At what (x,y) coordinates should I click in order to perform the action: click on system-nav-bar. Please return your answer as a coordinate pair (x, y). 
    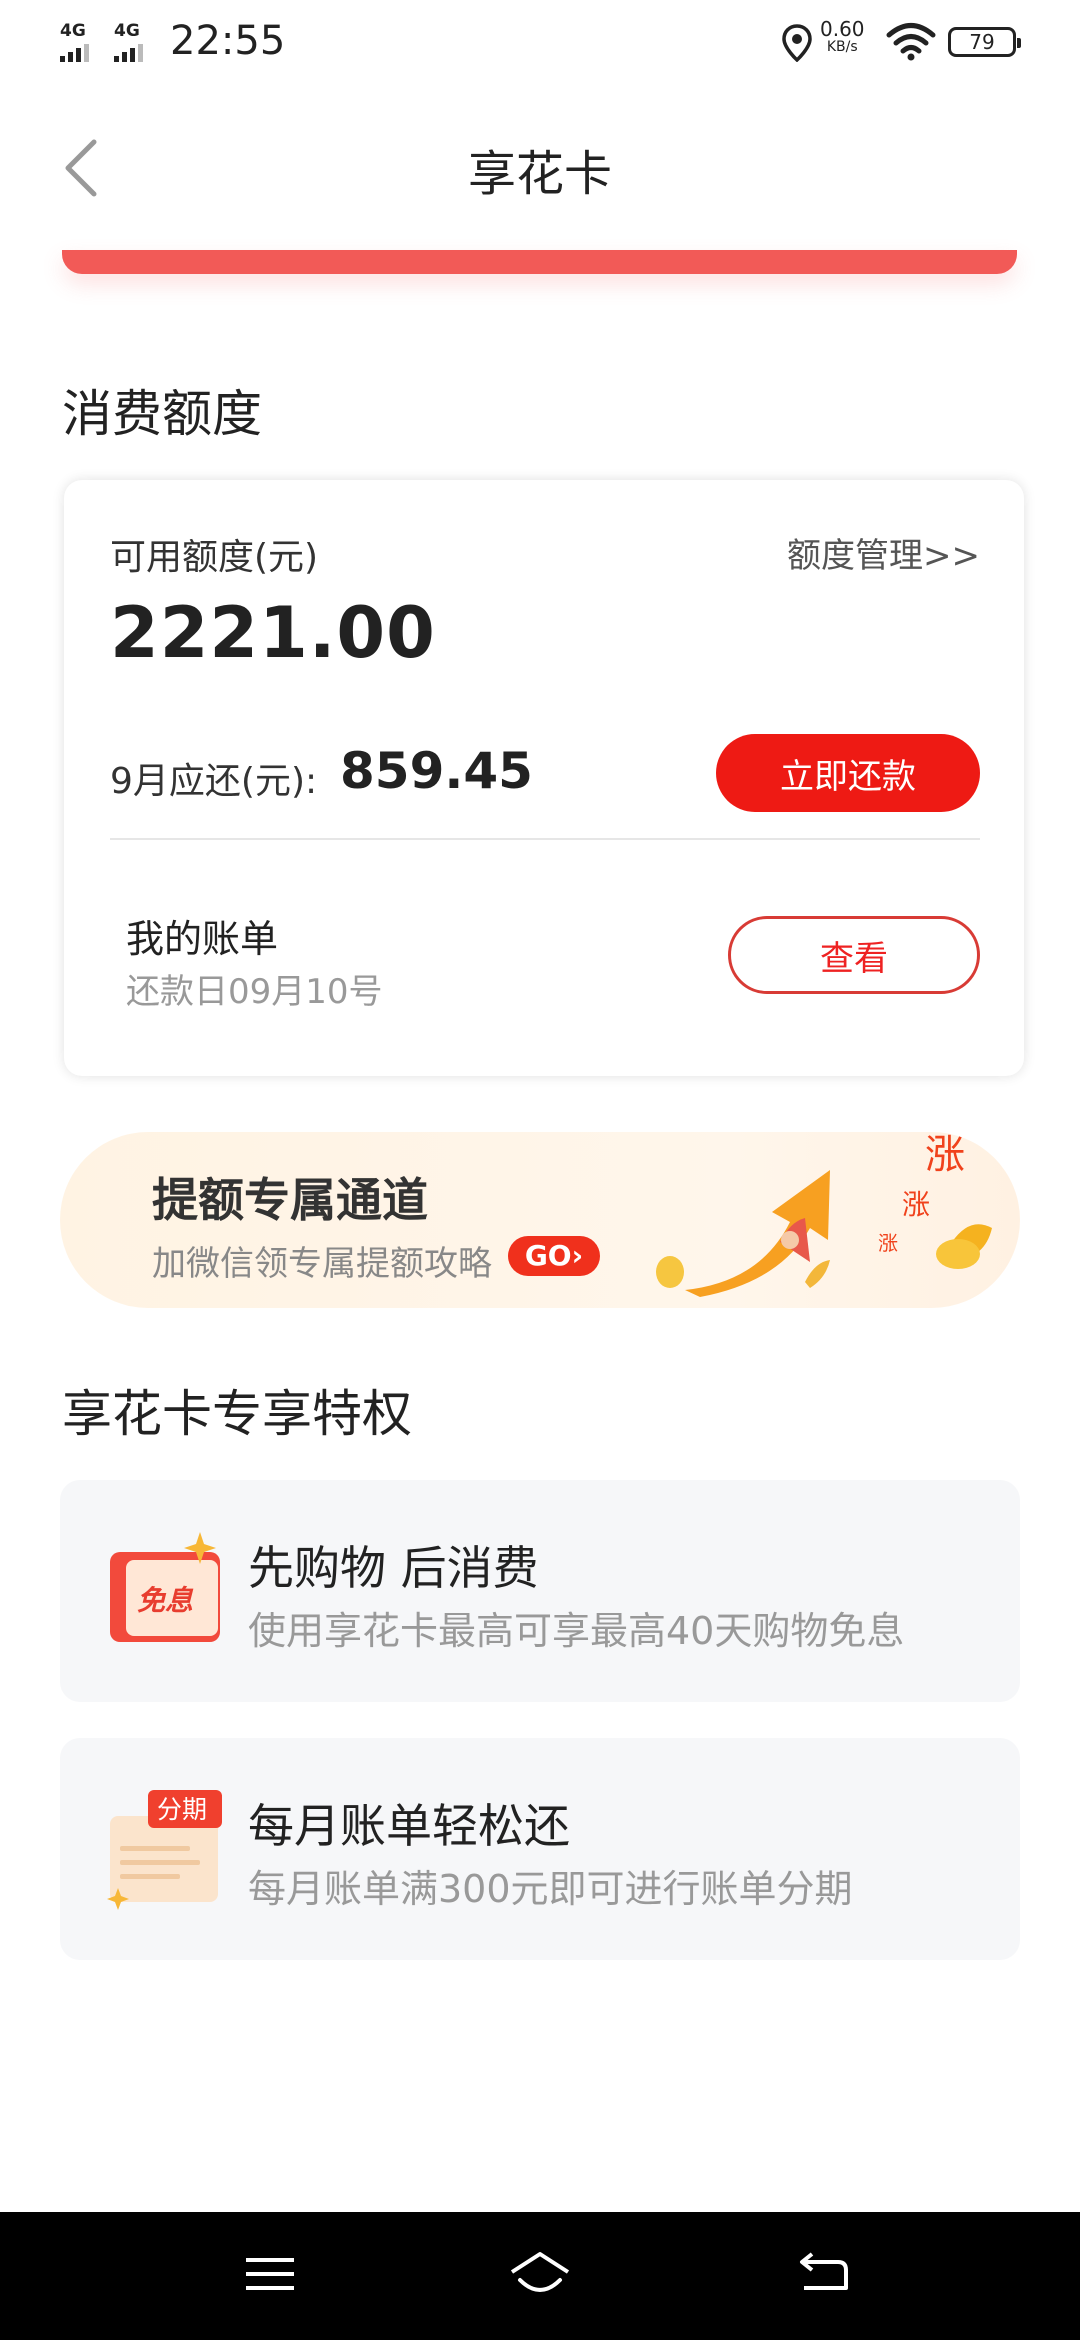
    Looking at the image, I should click on (540, 2276).